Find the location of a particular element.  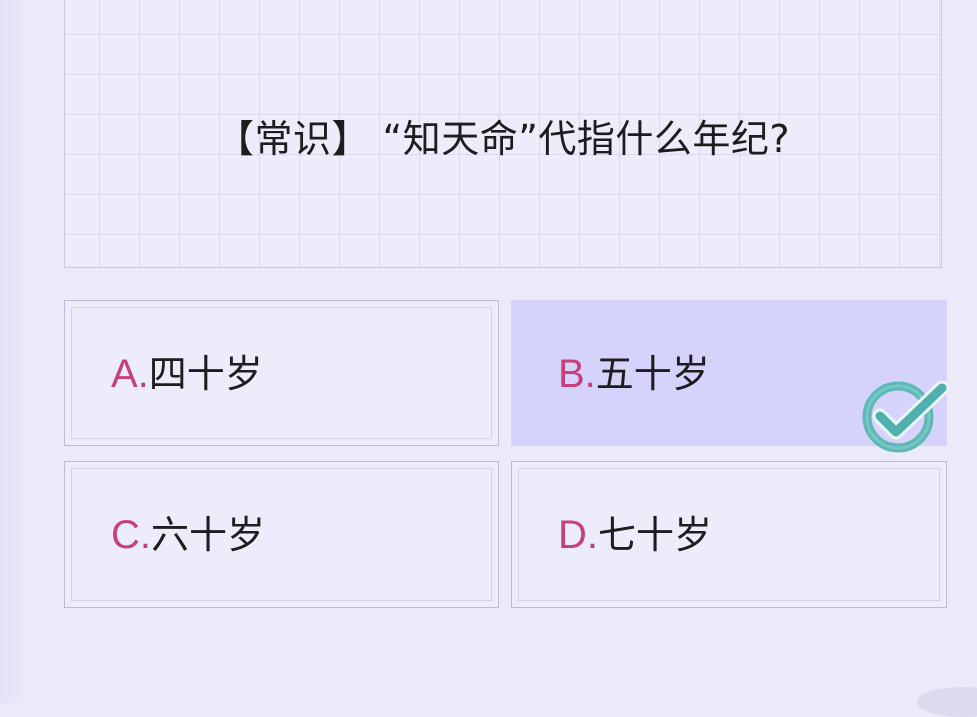

option-c-text: 六十岁 is located at coordinates (208, 535).